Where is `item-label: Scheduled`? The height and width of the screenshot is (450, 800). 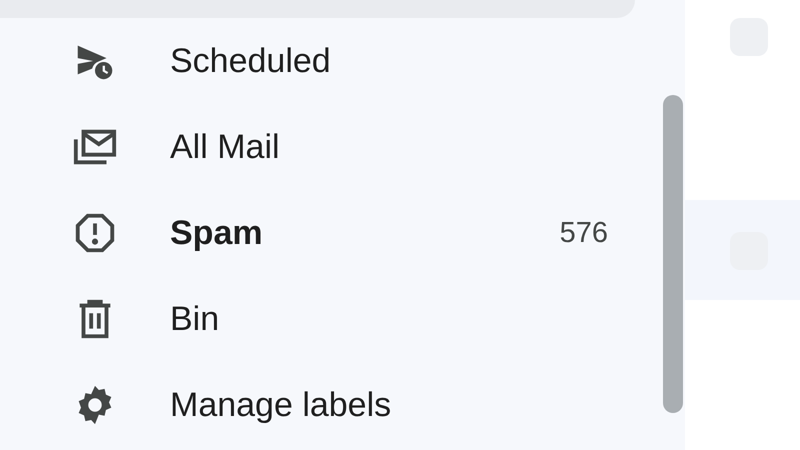
item-label: Scheduled is located at coordinates (251, 61).